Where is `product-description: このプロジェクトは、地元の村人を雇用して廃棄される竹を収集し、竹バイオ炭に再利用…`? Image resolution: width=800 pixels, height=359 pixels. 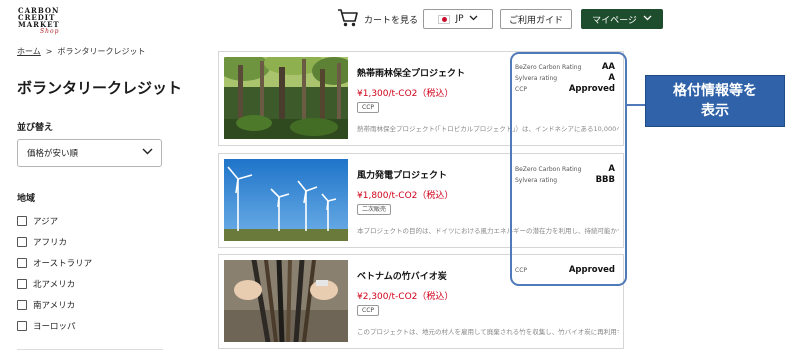 product-description: このプロジェクトは、地元の村人を雇用して廃棄される竹を収集し、竹バイオ炭に再利用… is located at coordinates (488, 332).